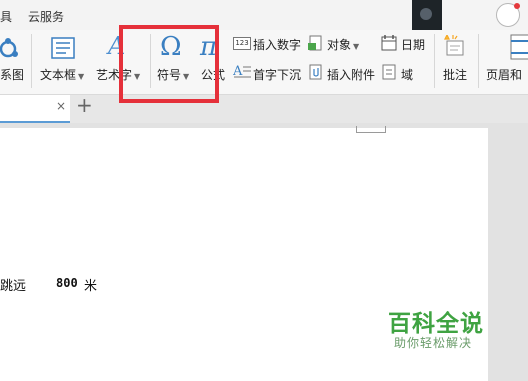  What do you see at coordinates (407, 75) in the screenshot?
I see `field-label: 域` at bounding box center [407, 75].